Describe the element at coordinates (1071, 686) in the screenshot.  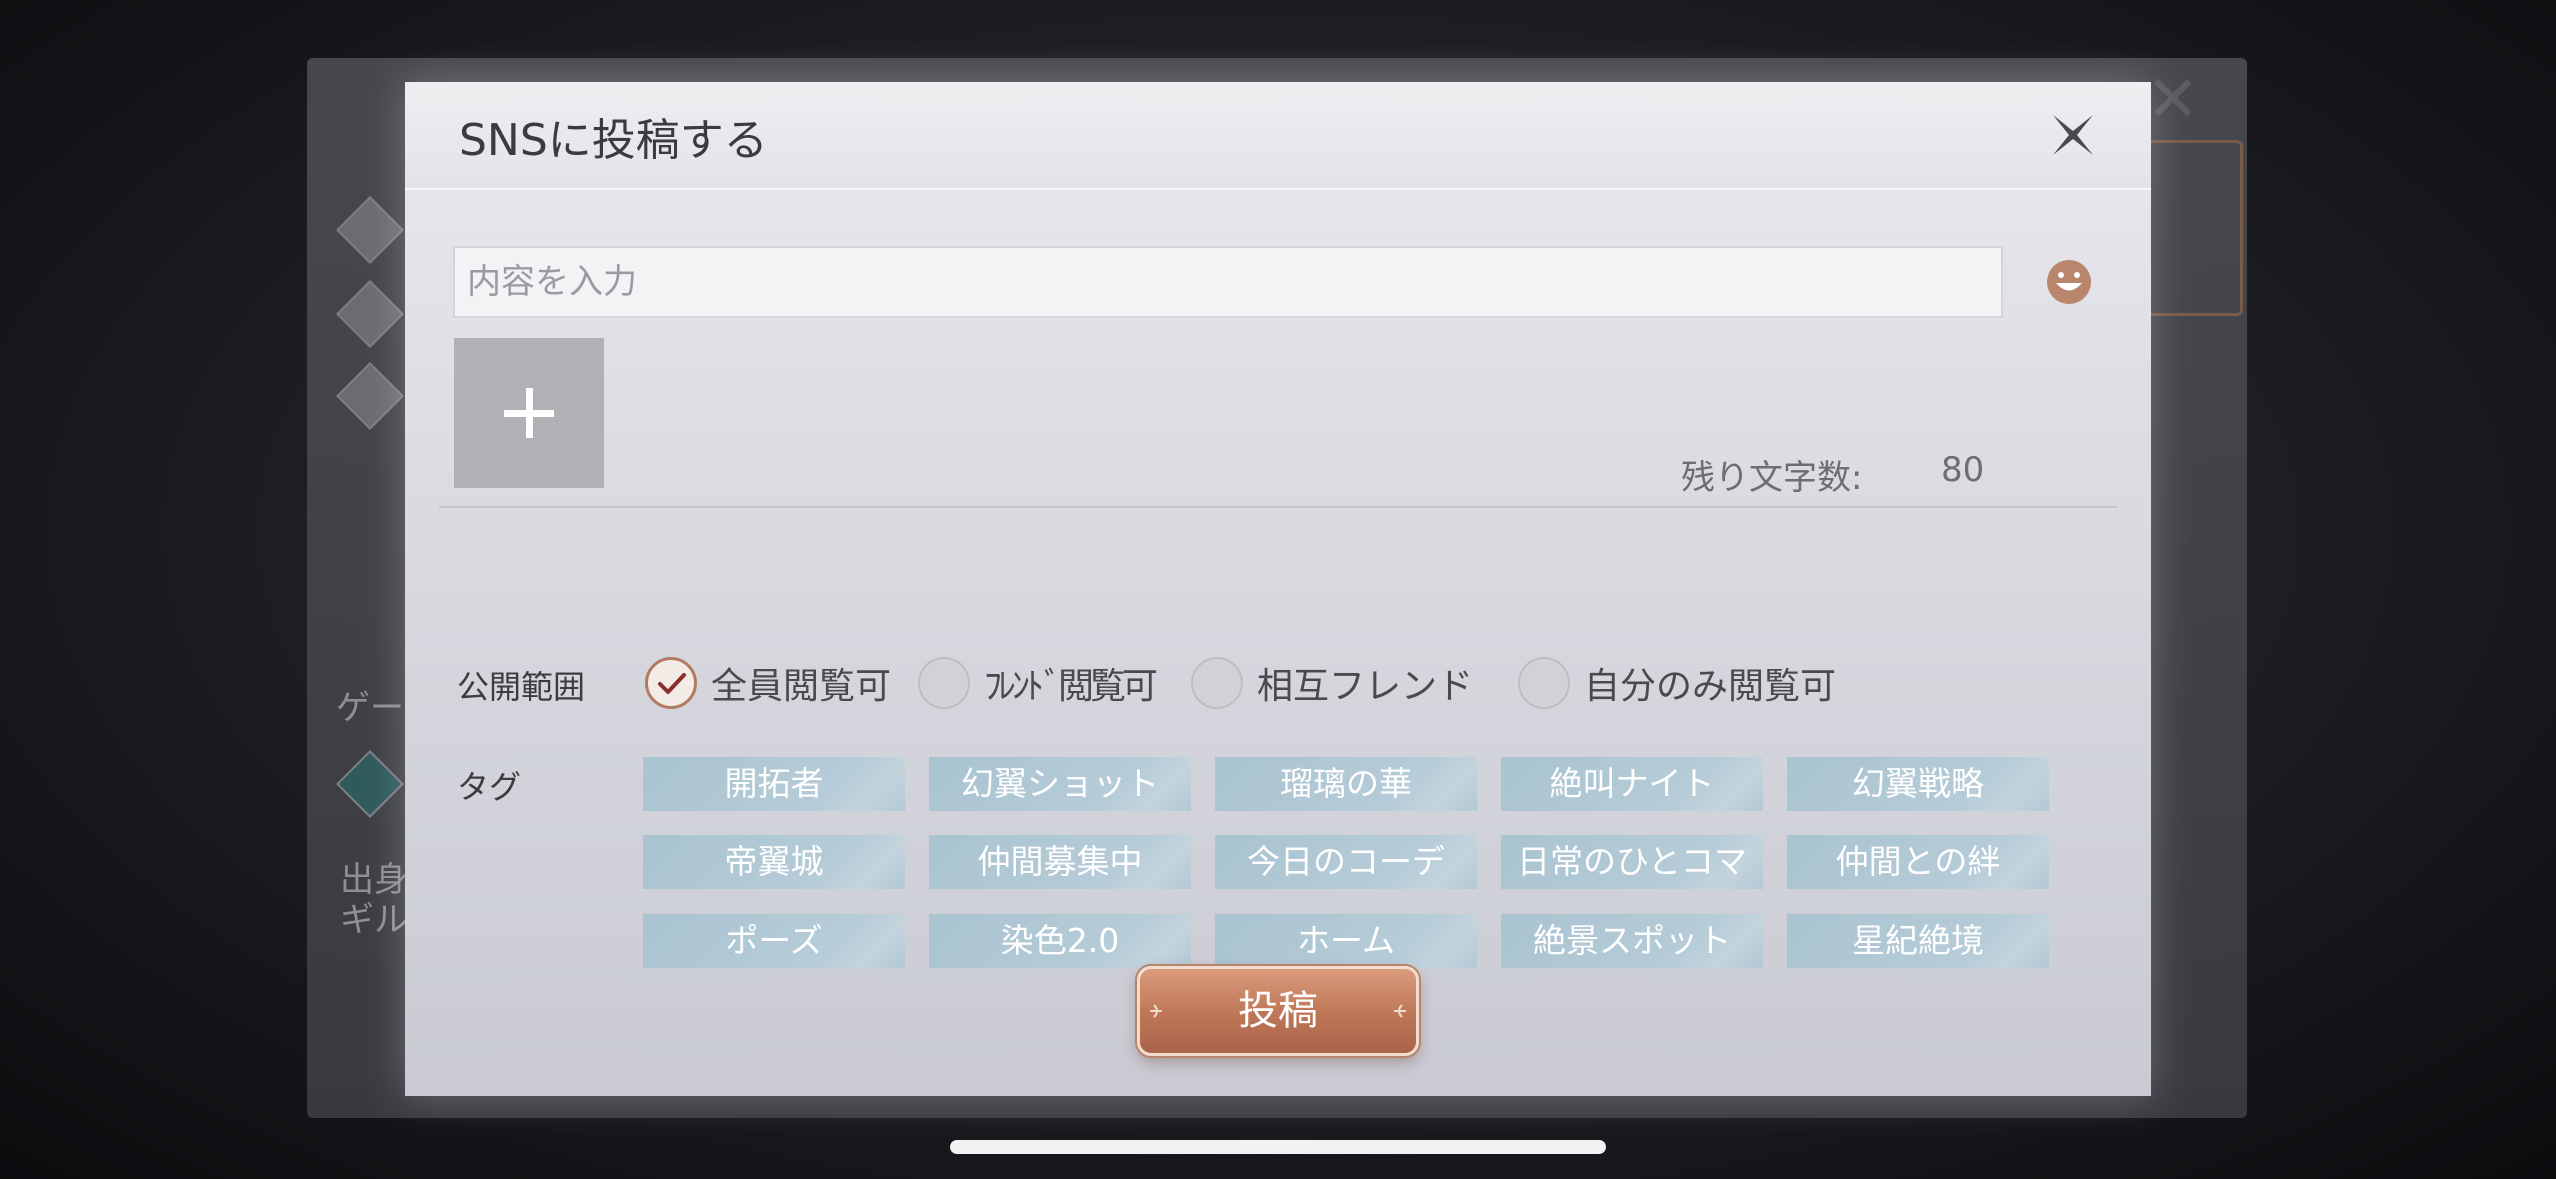
I see `visibility-option-label: ﾌﾚﾝﾄﾞ閲覧可` at that location.